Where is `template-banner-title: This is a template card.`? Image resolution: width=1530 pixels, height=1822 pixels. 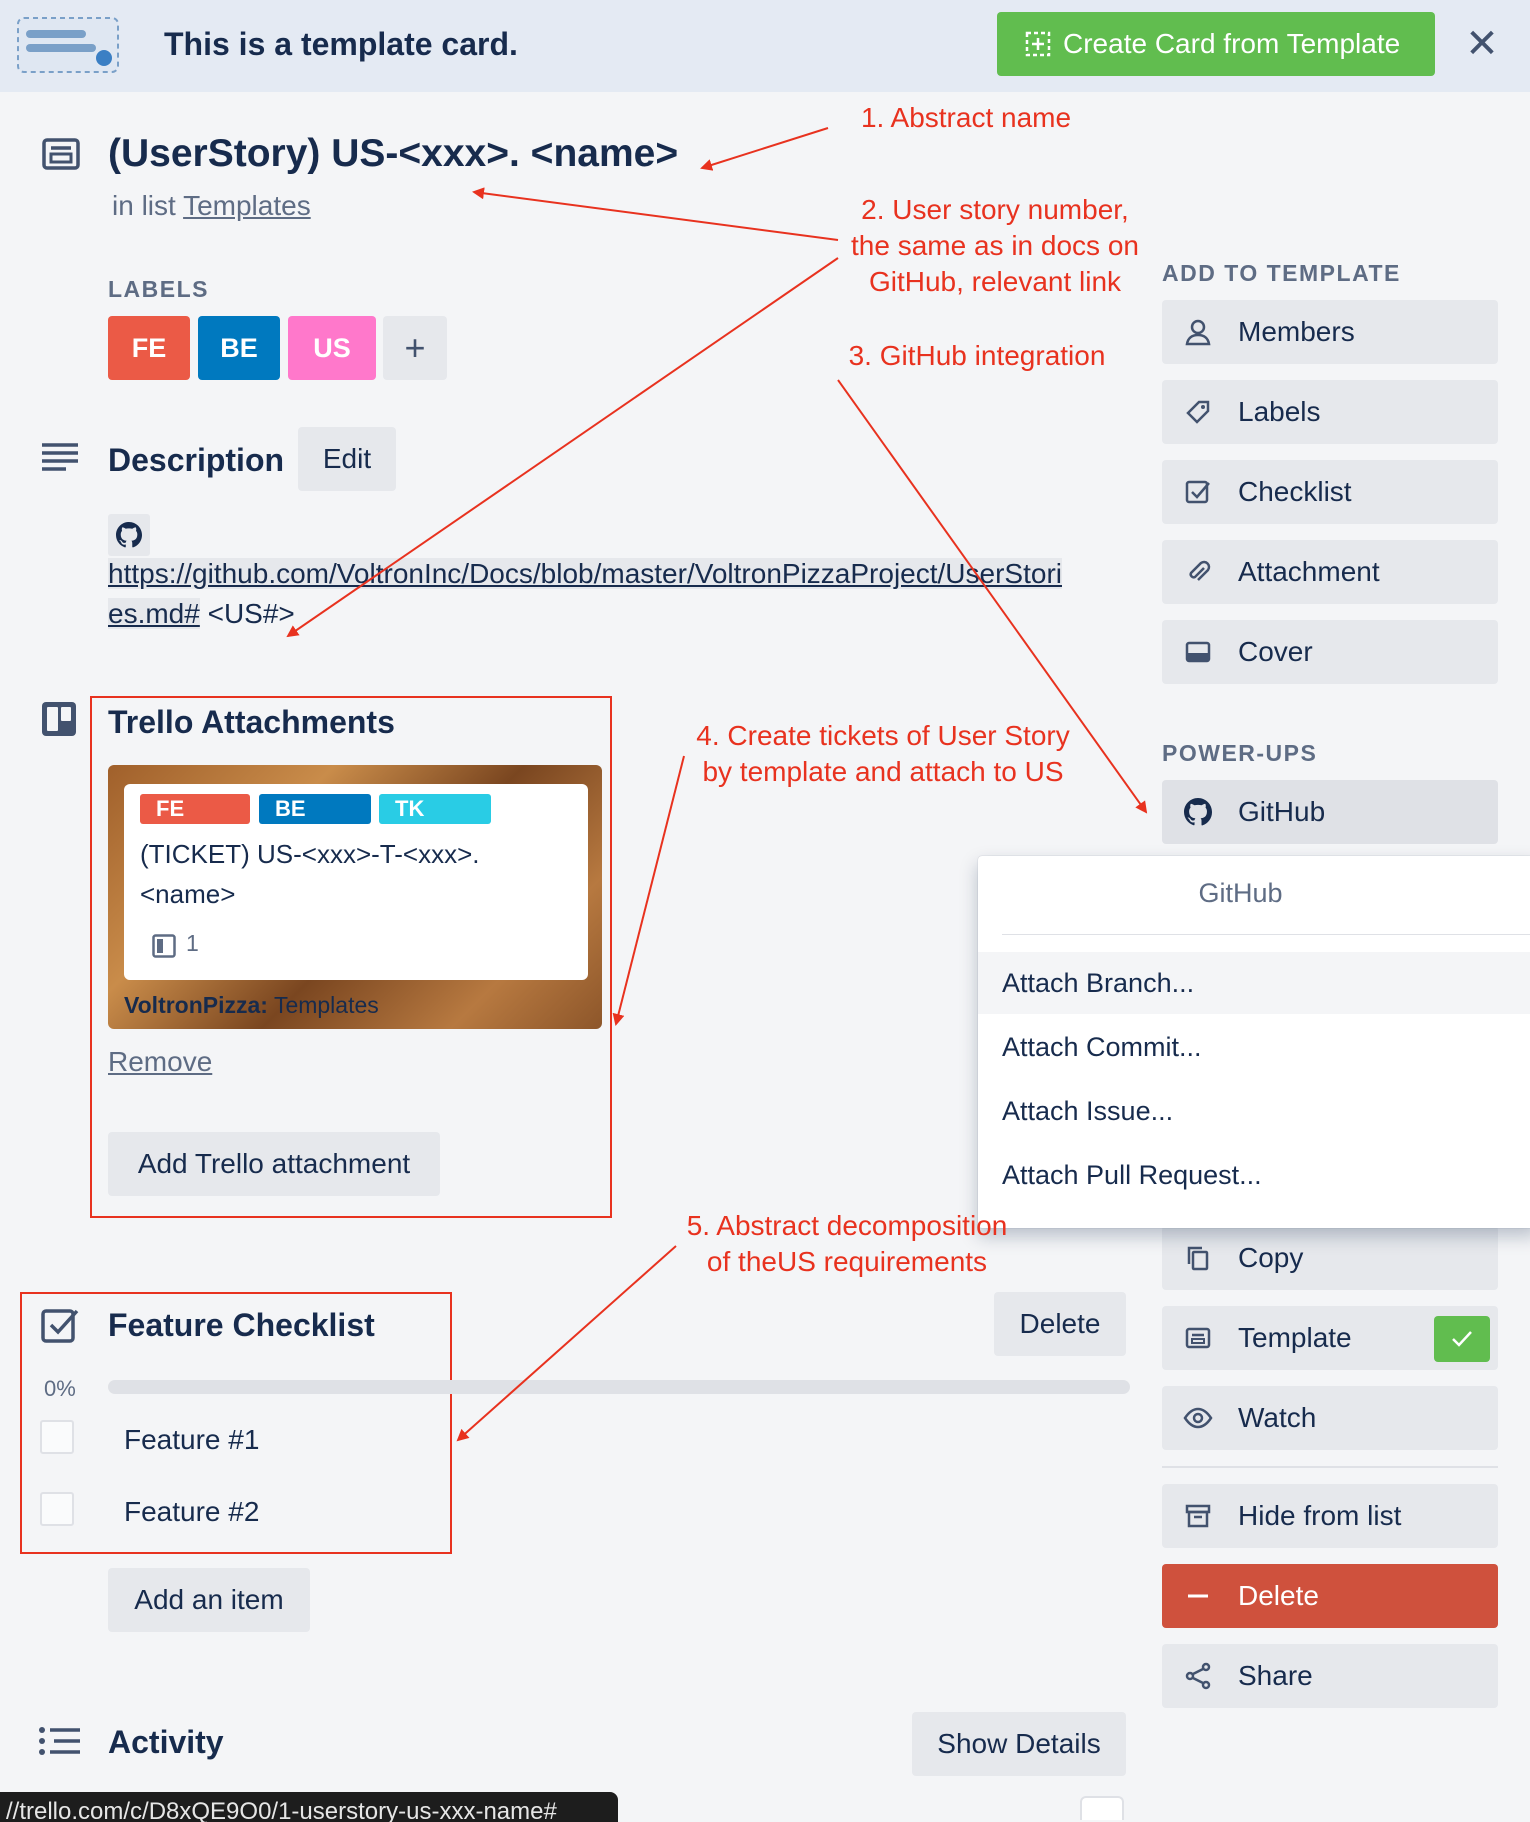 template-banner-title: This is a template card. is located at coordinates (341, 44).